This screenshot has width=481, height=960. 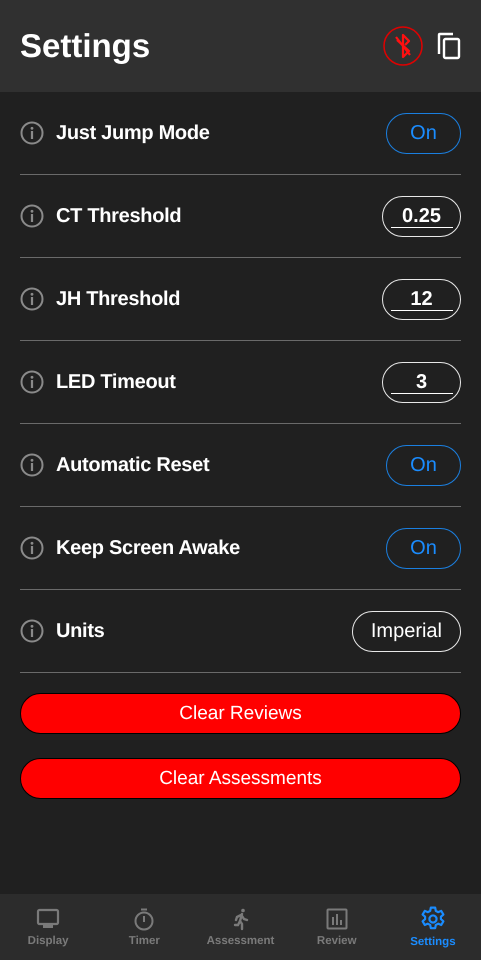 I want to click on setting-label: Units, so click(x=81, y=631).